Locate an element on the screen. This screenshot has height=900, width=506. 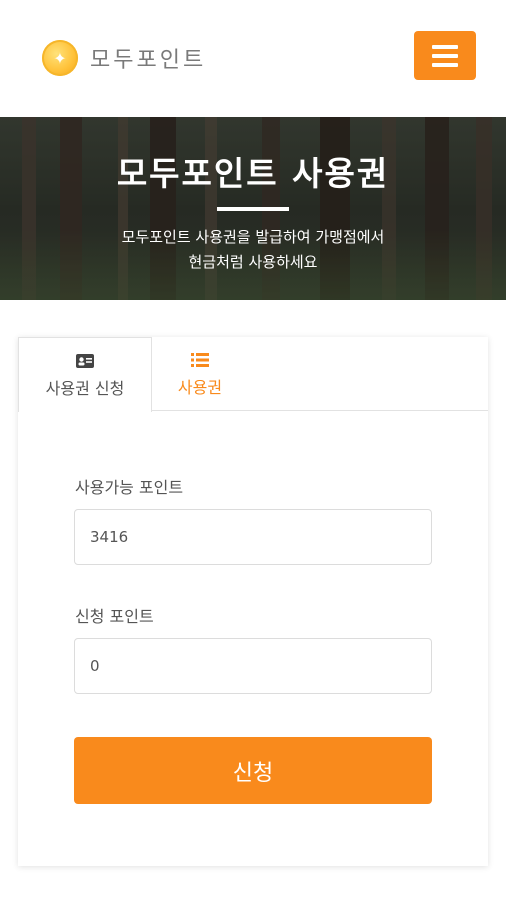
available-points-label: 사용가능 포인트 is located at coordinates (129, 487).